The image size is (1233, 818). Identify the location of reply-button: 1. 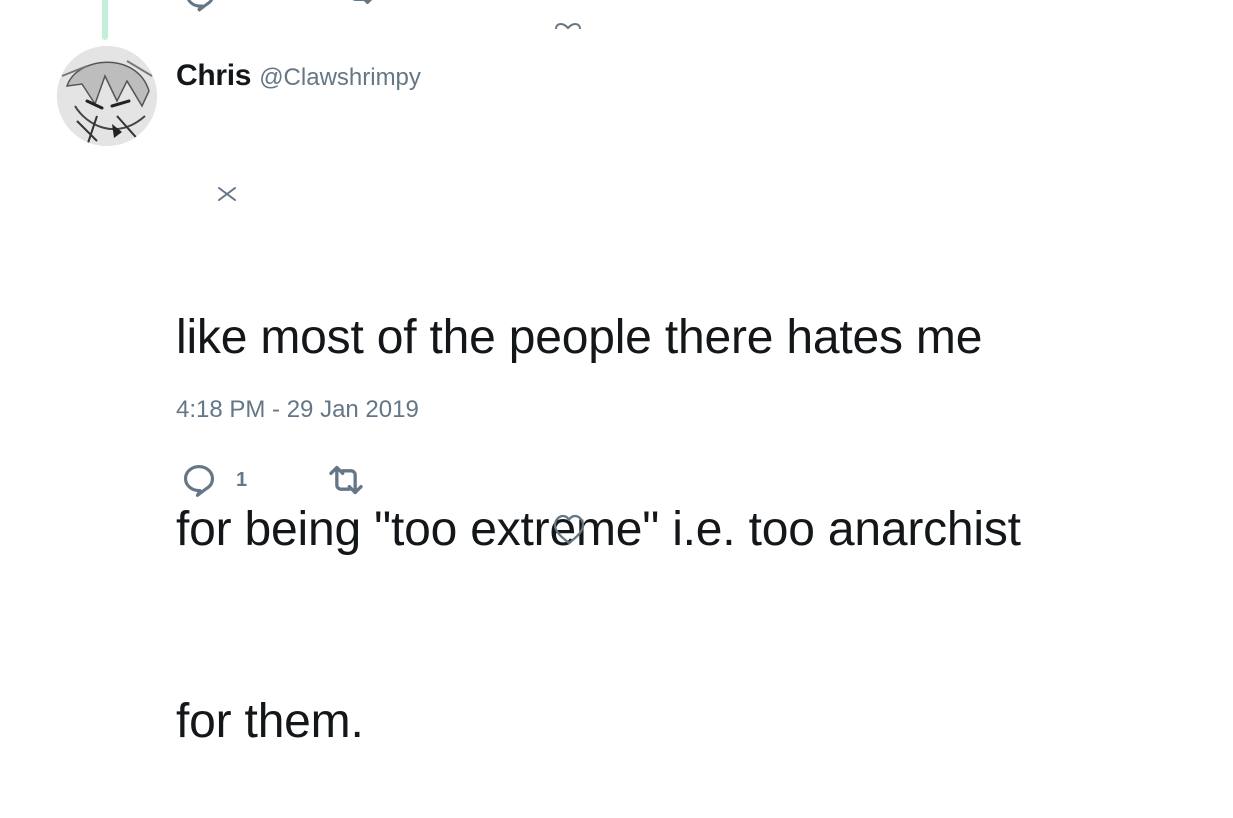
(213, 480).